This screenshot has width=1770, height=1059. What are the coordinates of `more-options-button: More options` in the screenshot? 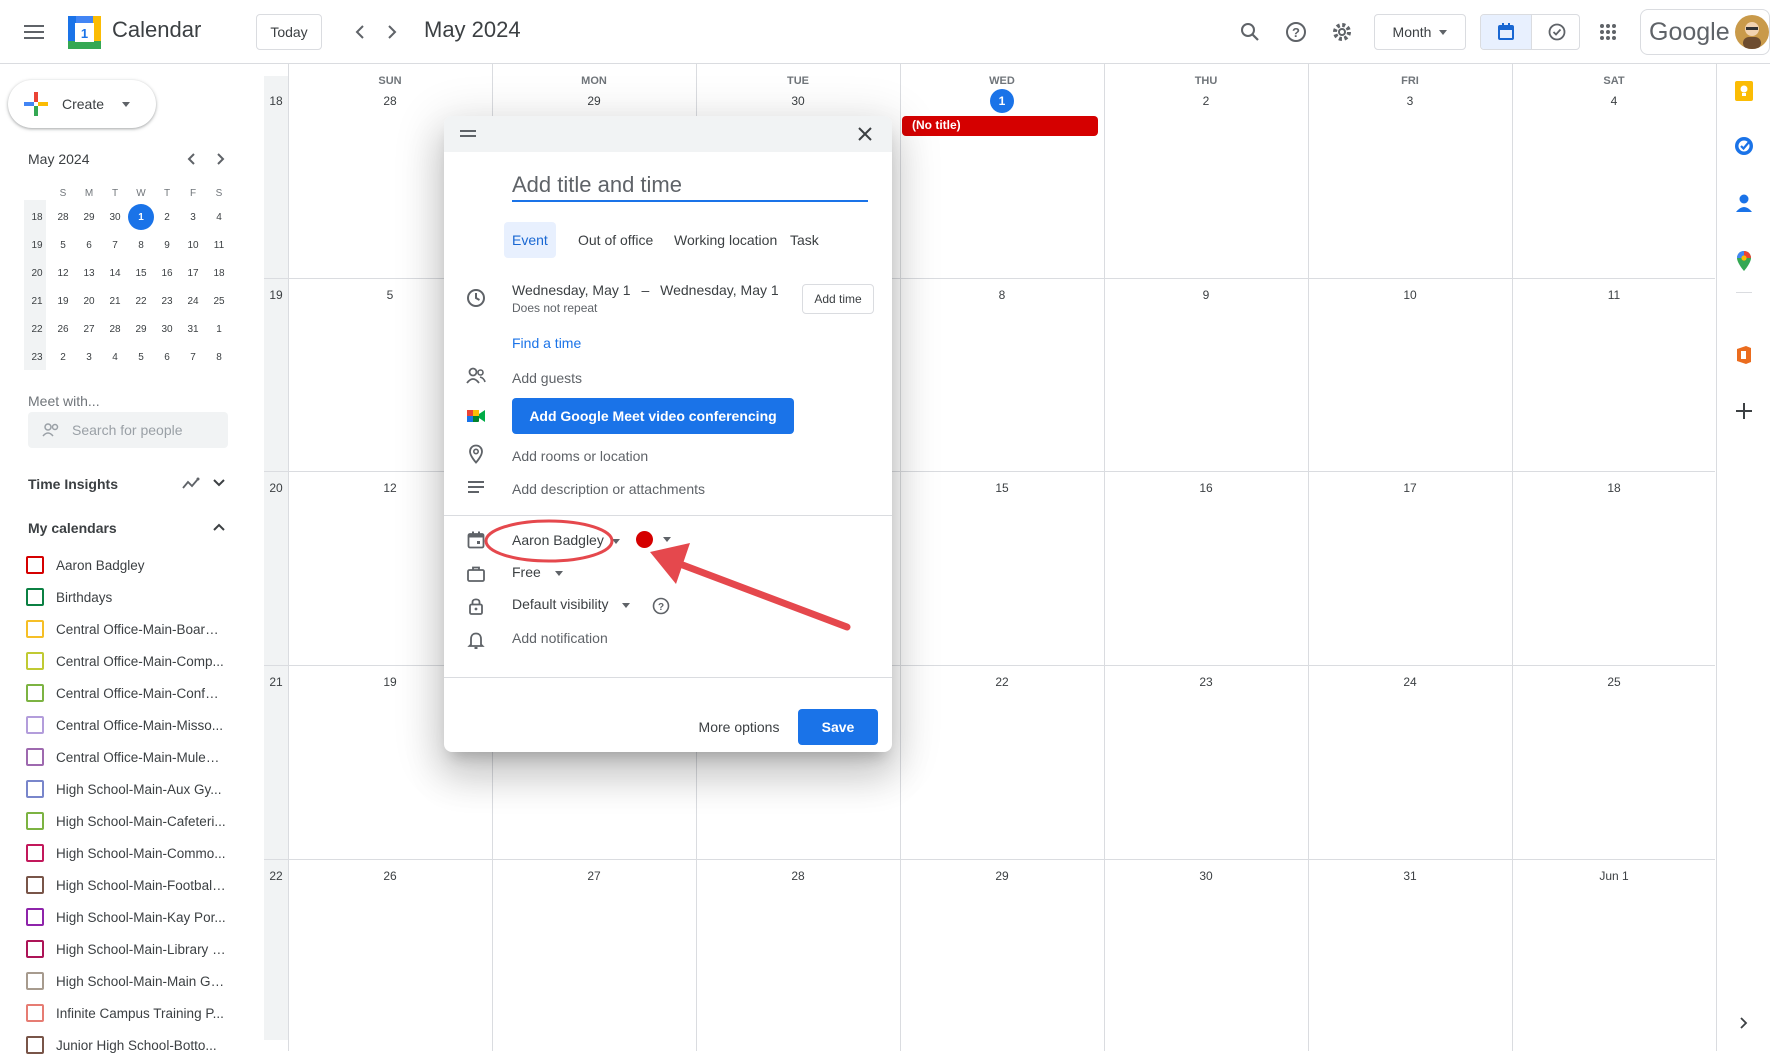 It's located at (739, 727).